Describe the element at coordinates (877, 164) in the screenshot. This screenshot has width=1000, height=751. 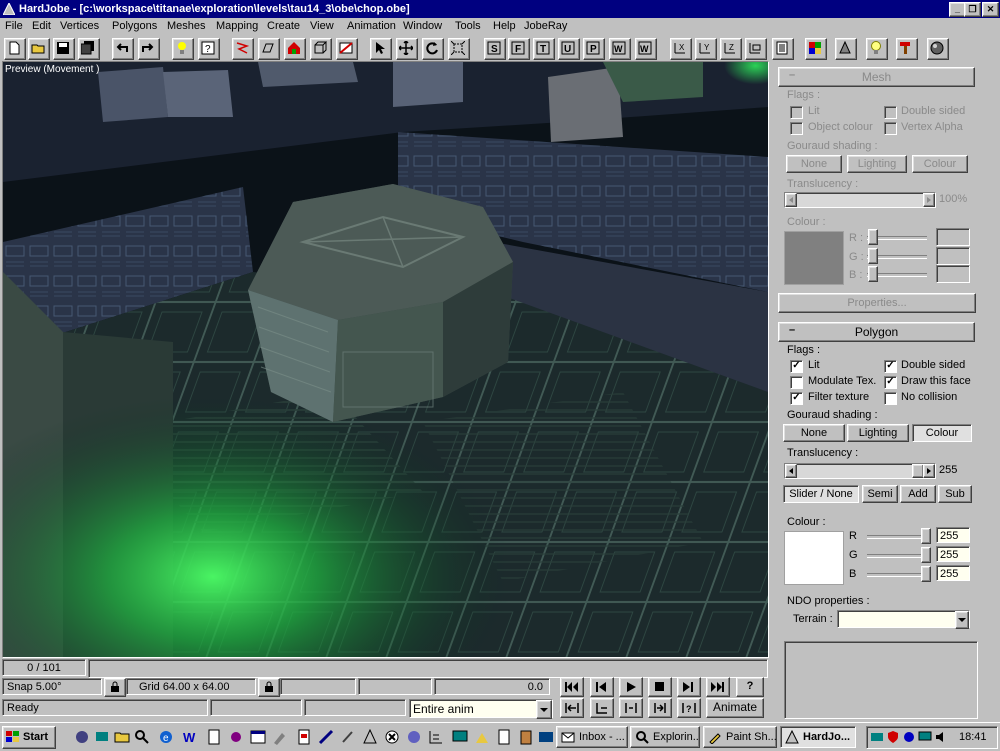
I see `mesh-gouraud-lighting-button: Lighting` at that location.